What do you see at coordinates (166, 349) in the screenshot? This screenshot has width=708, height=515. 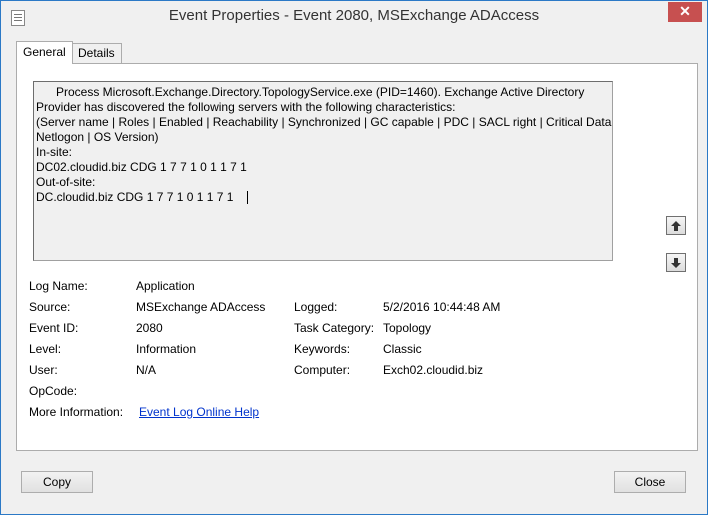 I see `level-value: Information` at bounding box center [166, 349].